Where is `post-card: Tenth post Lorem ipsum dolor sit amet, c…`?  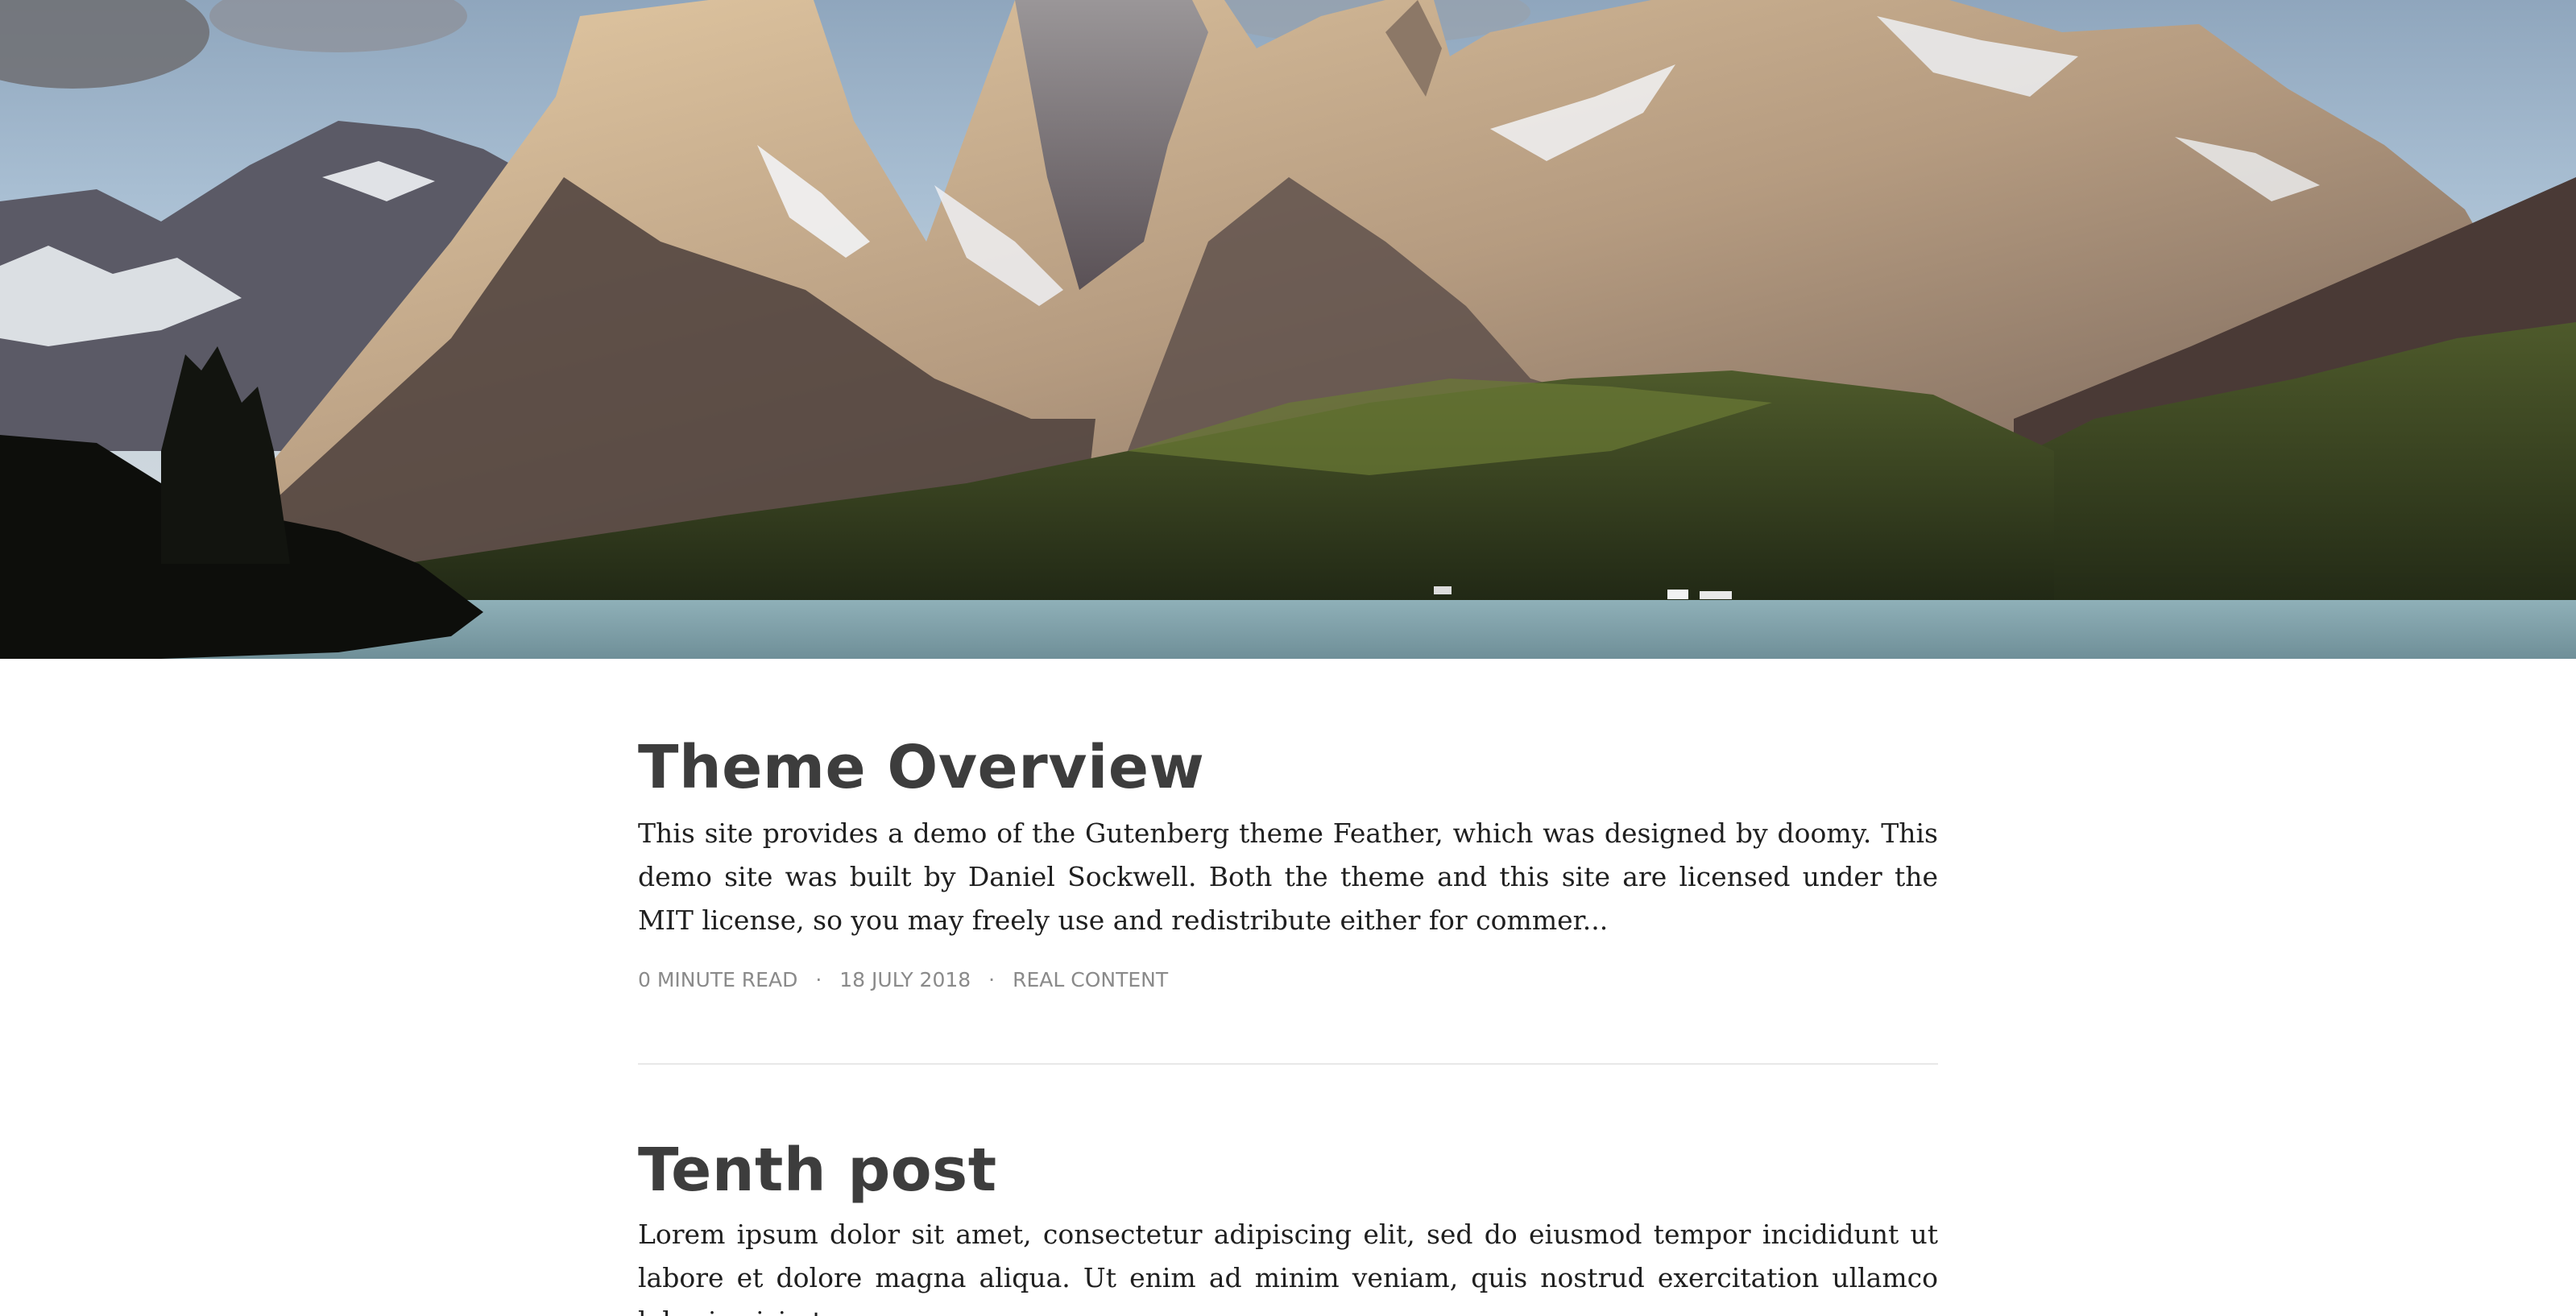
post-card: Tenth post Lorem ipsum dolor sit amet, c… is located at coordinates (1288, 1190).